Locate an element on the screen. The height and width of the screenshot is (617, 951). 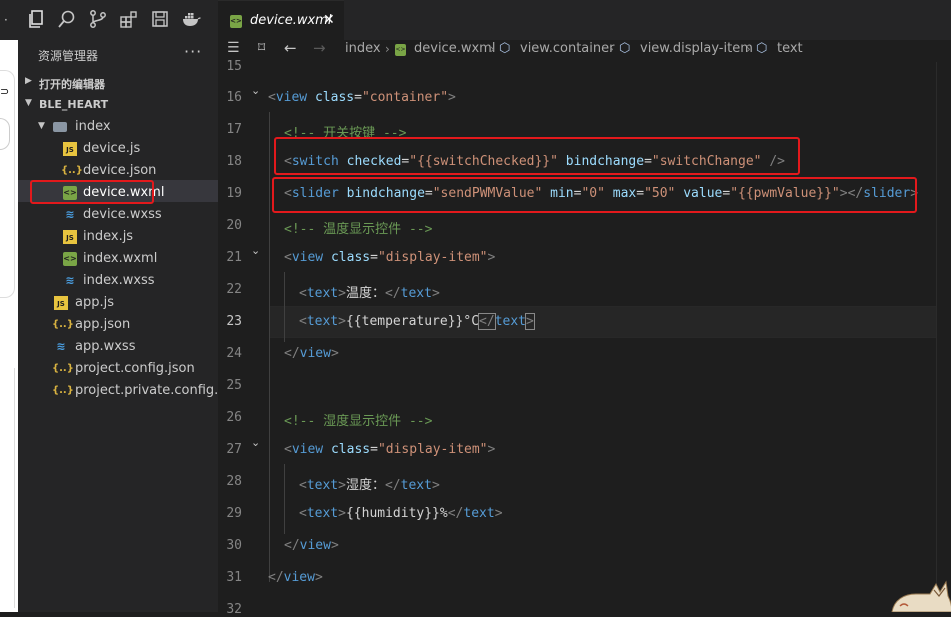
close-icon: ✕ is located at coordinates (329, 20).